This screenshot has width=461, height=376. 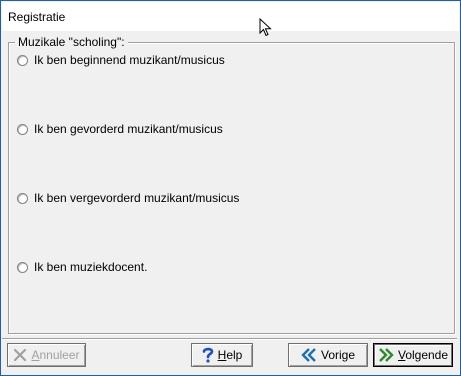 I want to click on groupbox-legend: Muzikale "scholing":, so click(x=71, y=42).